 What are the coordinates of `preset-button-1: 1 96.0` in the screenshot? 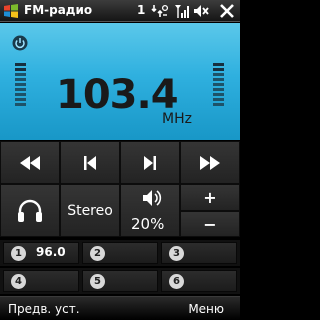 It's located at (41, 253).